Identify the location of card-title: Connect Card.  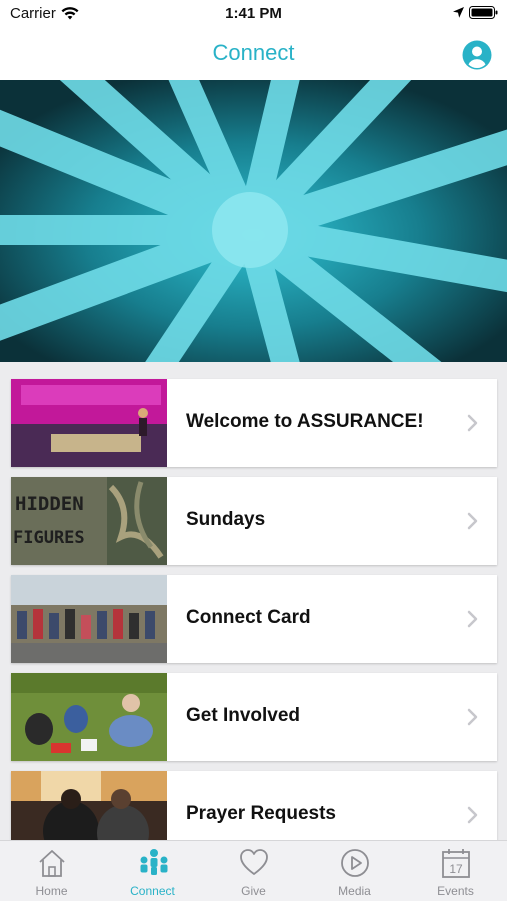
(248, 617).